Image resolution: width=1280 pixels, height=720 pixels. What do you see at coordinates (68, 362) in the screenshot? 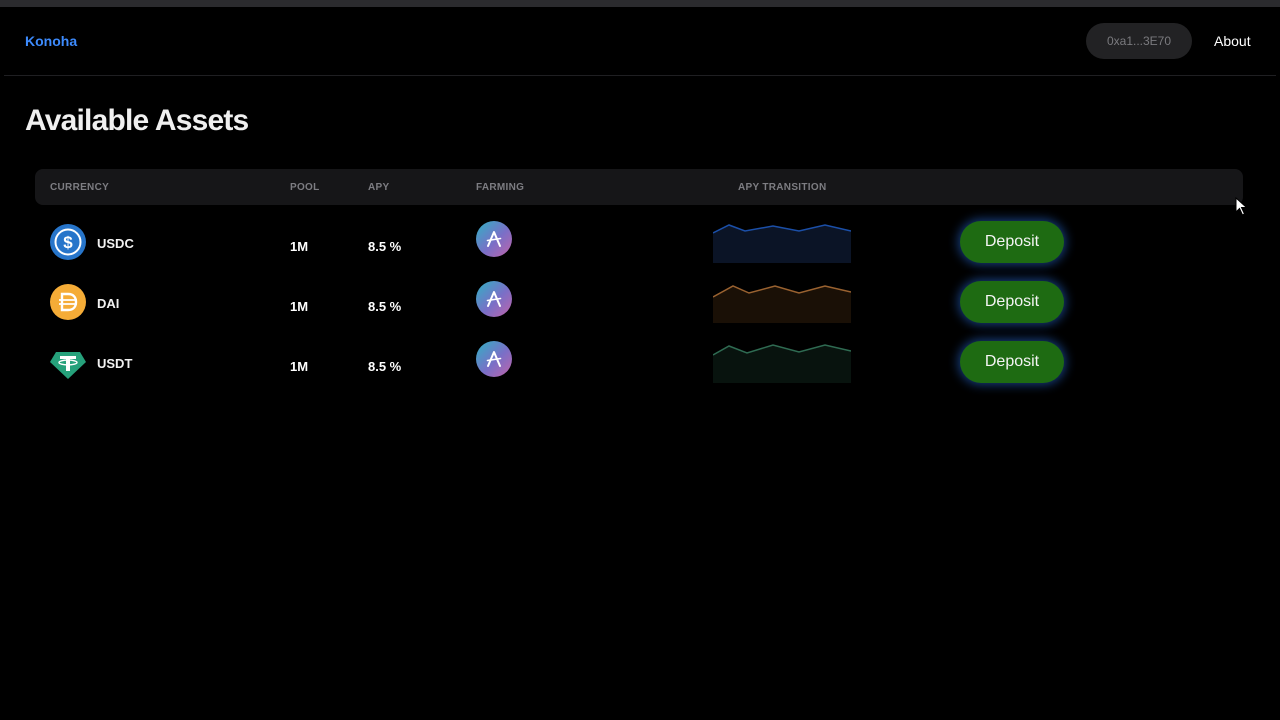
I see `usdt-icon` at bounding box center [68, 362].